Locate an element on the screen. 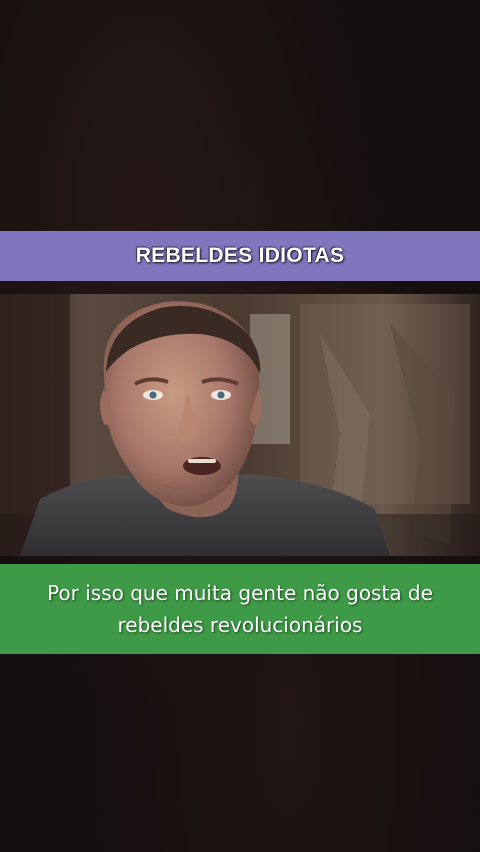 Image resolution: width=480 pixels, height=852 pixels. title-banner: REBELDES IDIOTAS is located at coordinates (240, 256).